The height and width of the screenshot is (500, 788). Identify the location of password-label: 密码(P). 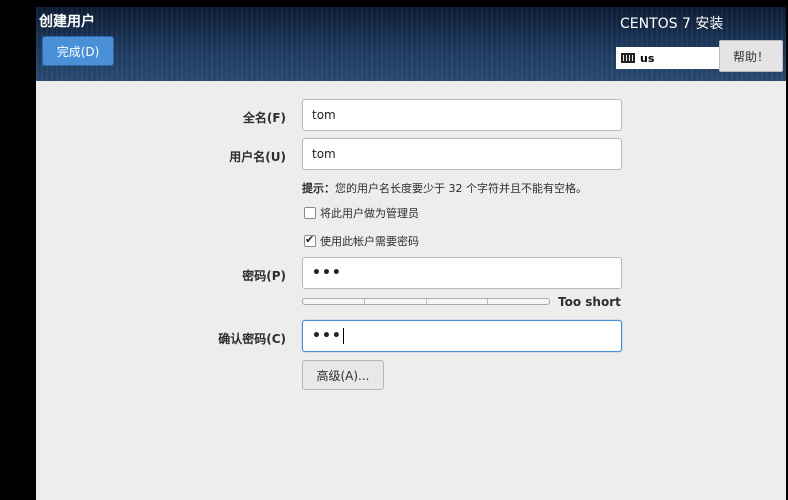
(264, 276).